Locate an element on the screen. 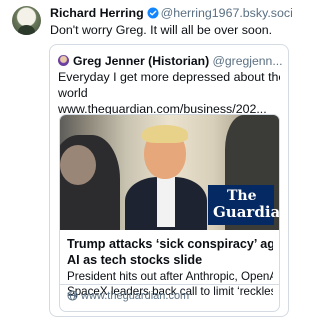 The image size is (320, 323). globe-icon is located at coordinates (72, 297).